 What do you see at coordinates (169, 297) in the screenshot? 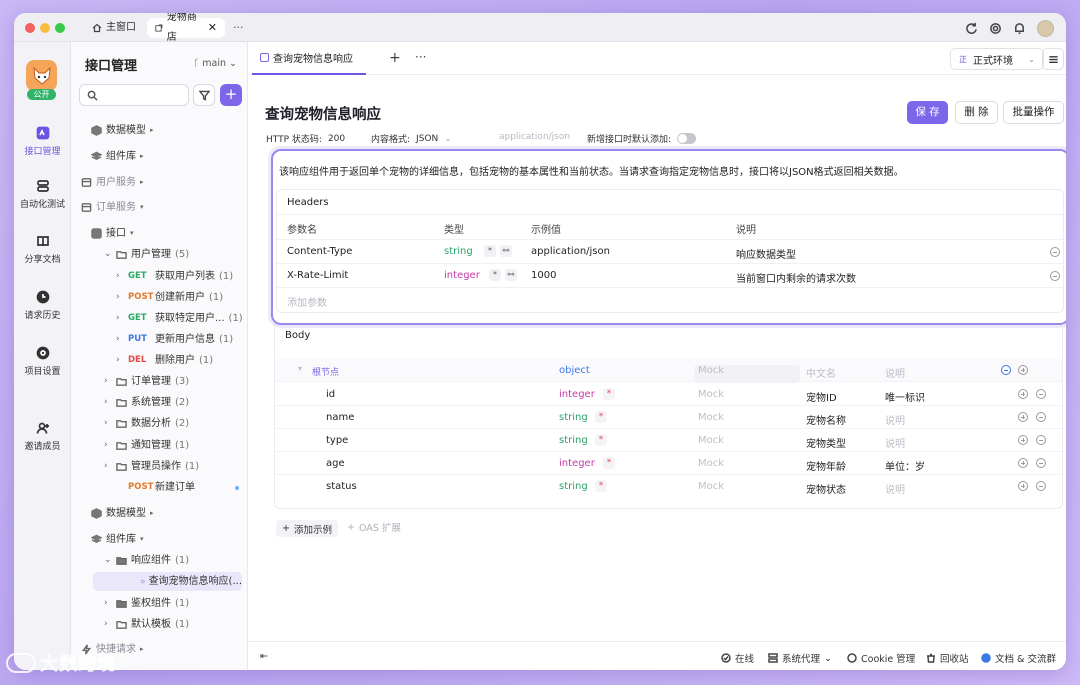
I see `tree-node-create-user: › POST 创建新用户 (1)` at bounding box center [169, 297].